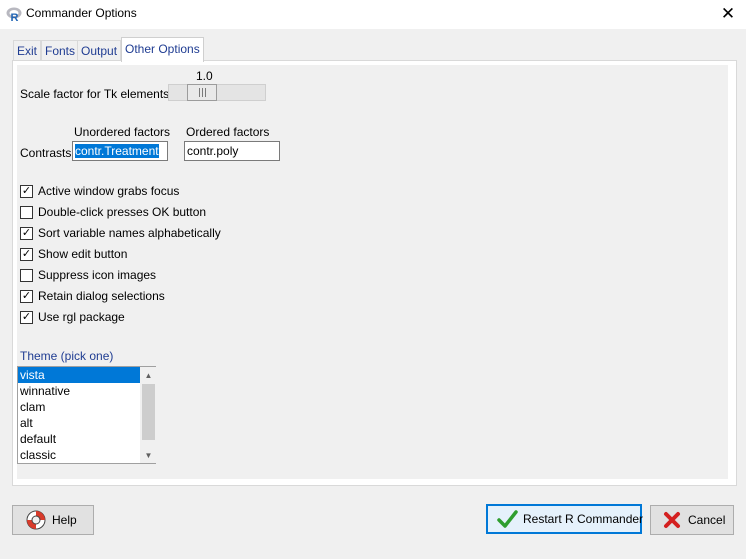 The height and width of the screenshot is (559, 746). Describe the element at coordinates (27, 50) in the screenshot. I see `tab-exit: Exit` at that location.